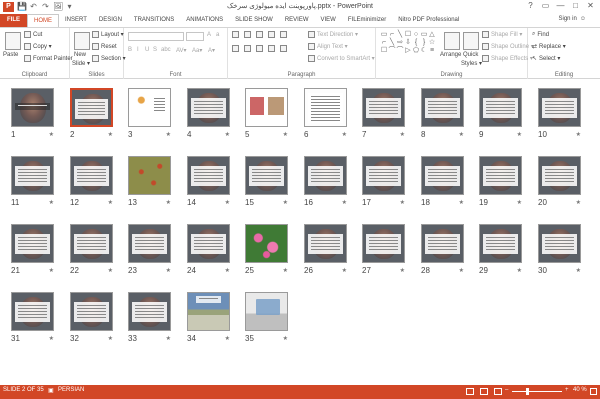  What do you see at coordinates (471, 63) in the screenshot?
I see `quick-styles-dropdown: Styles ▾` at bounding box center [471, 63].